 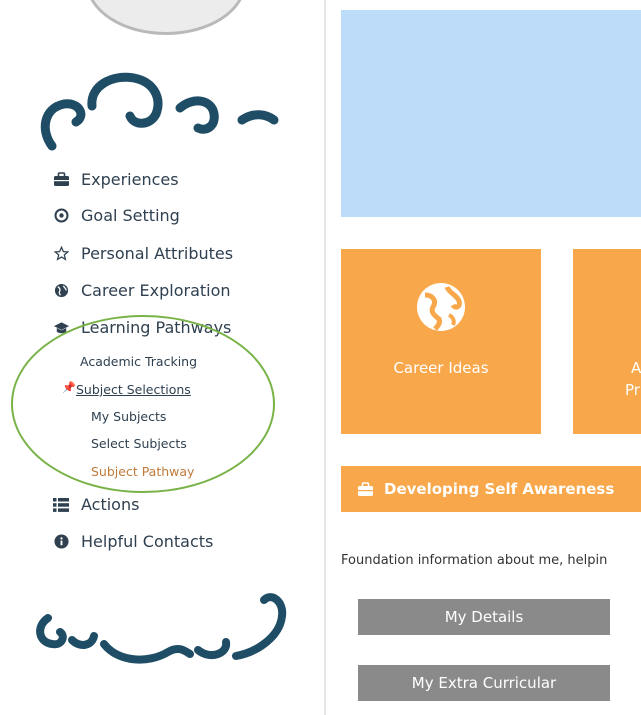 I want to click on nav-label: Learning Pathways, so click(x=156, y=327).